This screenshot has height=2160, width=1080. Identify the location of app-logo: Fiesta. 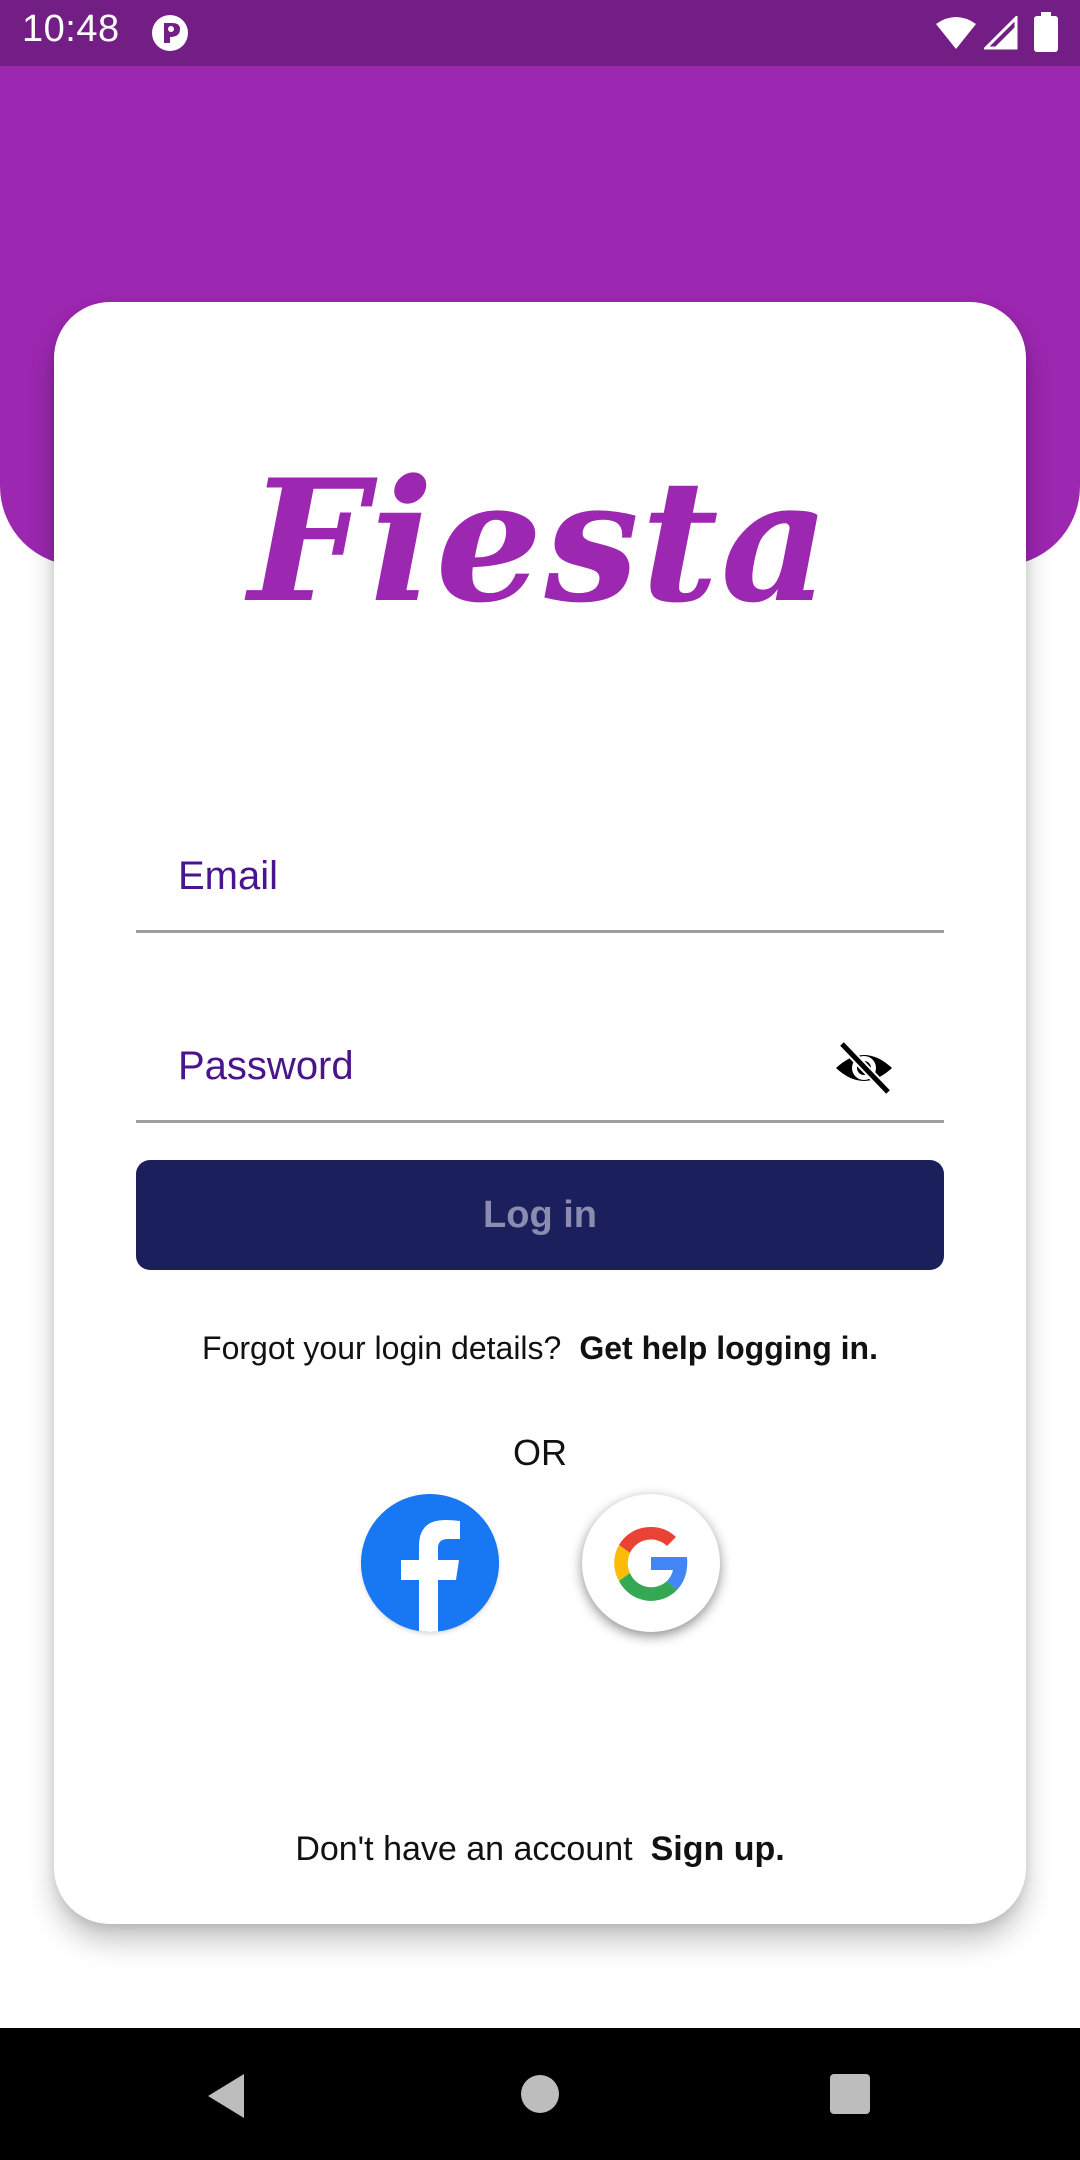
(540, 541).